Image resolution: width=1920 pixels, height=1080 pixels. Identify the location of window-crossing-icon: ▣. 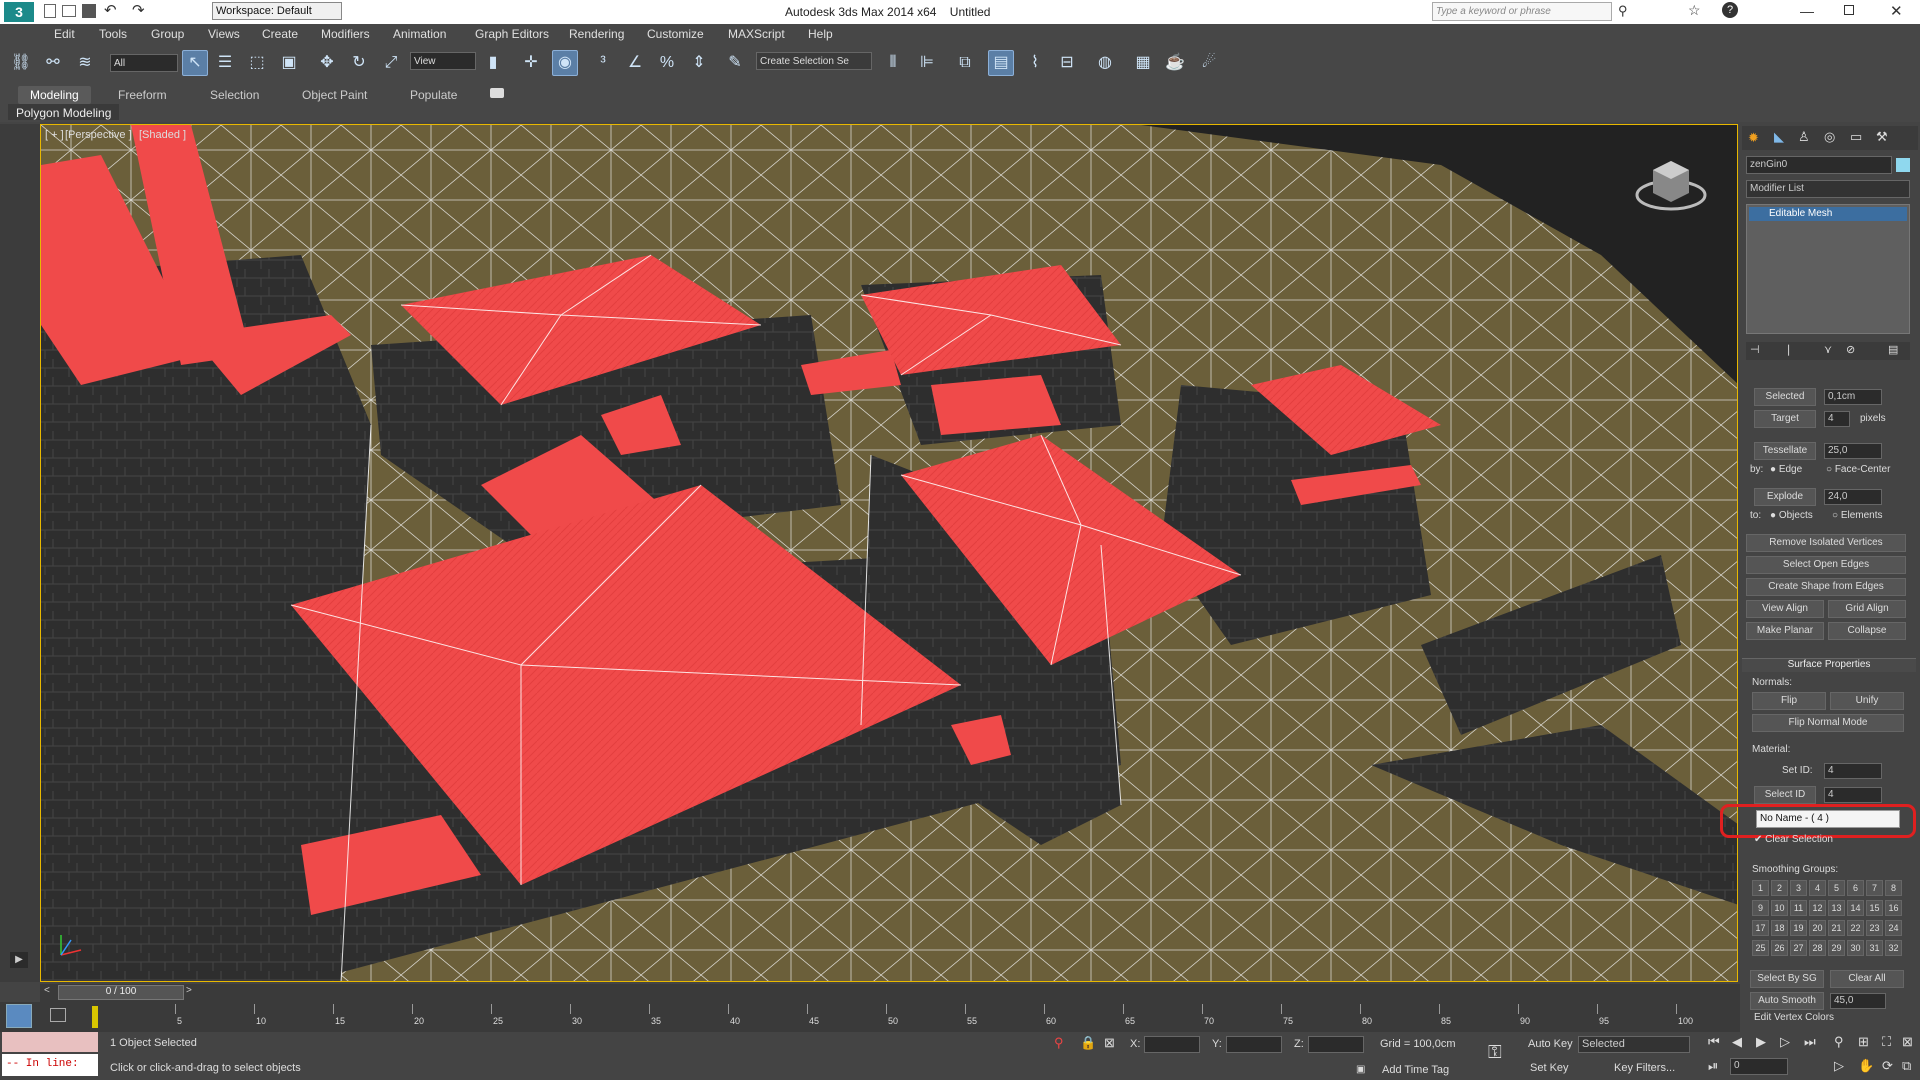
(289, 63).